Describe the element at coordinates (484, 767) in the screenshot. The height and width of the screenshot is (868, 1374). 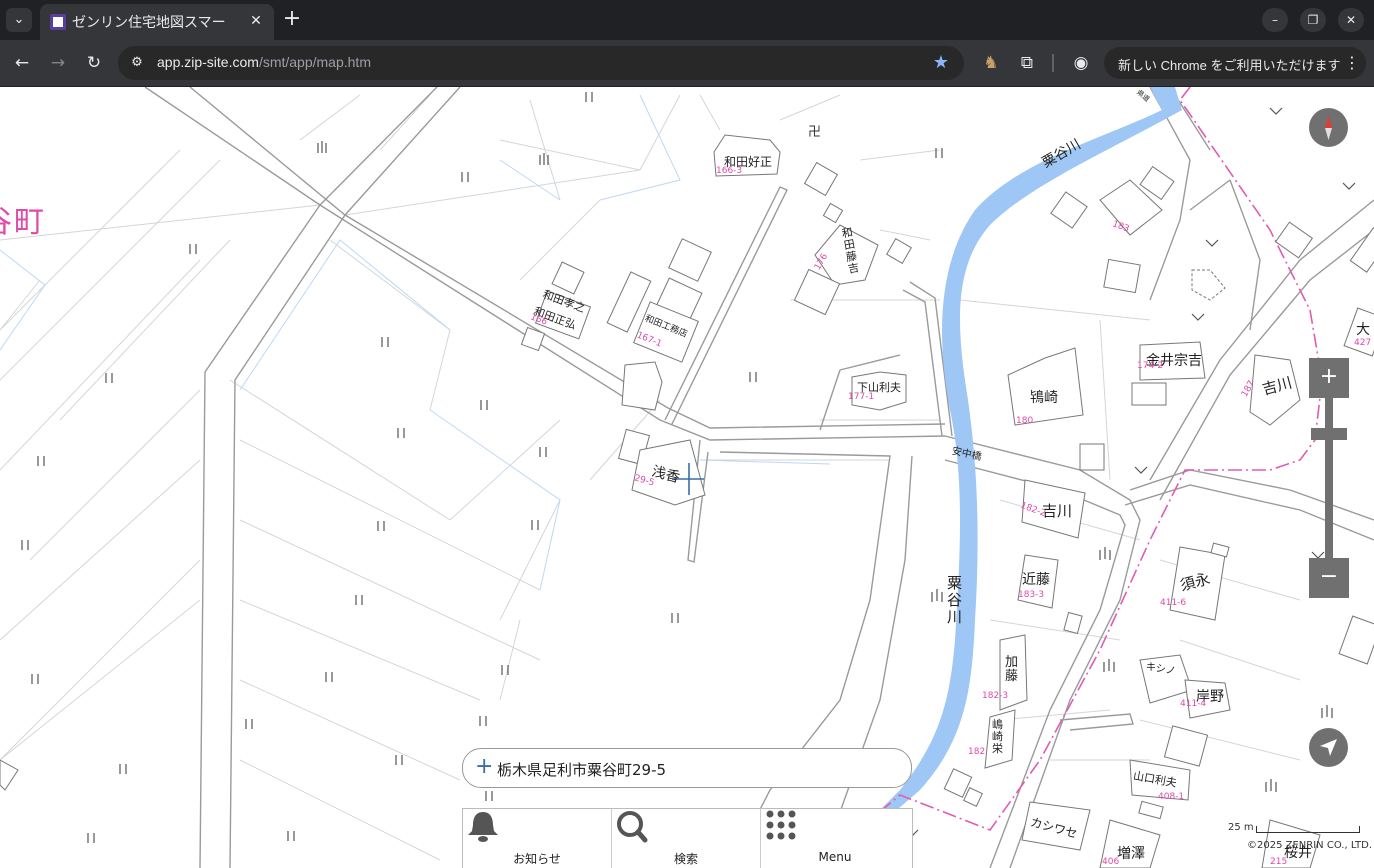
I see `plus-icon: +` at that location.